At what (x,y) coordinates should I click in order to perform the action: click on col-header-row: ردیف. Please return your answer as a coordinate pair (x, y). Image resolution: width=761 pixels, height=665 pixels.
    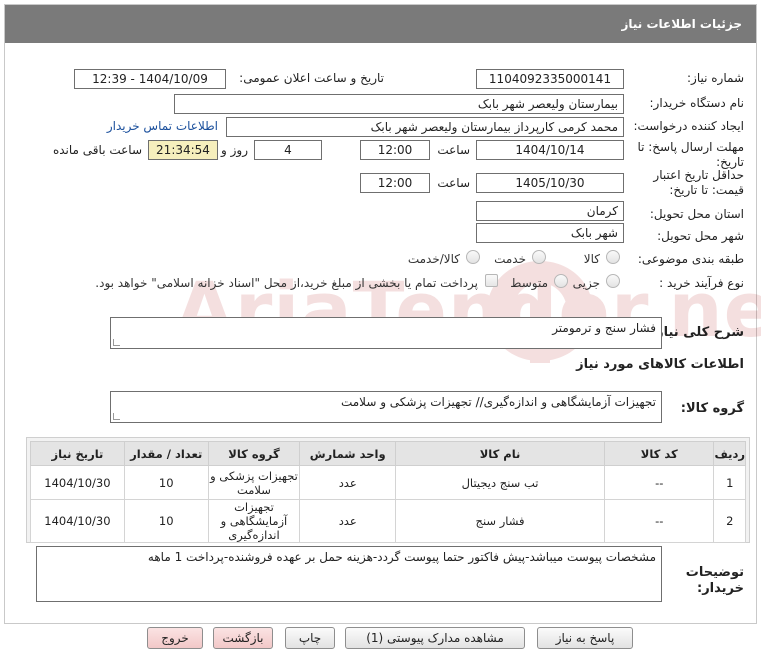
    Looking at the image, I should click on (729, 453).